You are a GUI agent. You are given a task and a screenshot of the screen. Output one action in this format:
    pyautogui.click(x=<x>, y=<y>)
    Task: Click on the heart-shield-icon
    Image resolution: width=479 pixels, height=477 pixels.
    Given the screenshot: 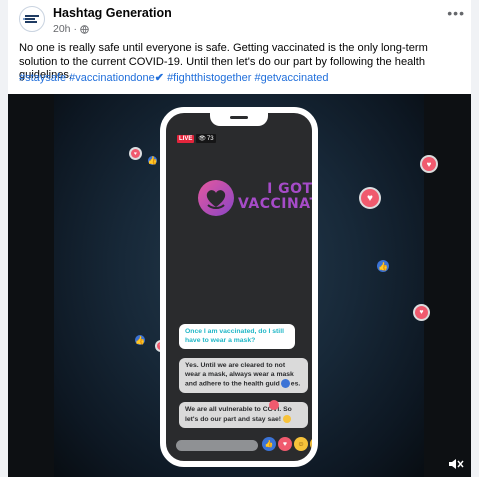 What is the action you would take?
    pyautogui.click(x=216, y=198)
    